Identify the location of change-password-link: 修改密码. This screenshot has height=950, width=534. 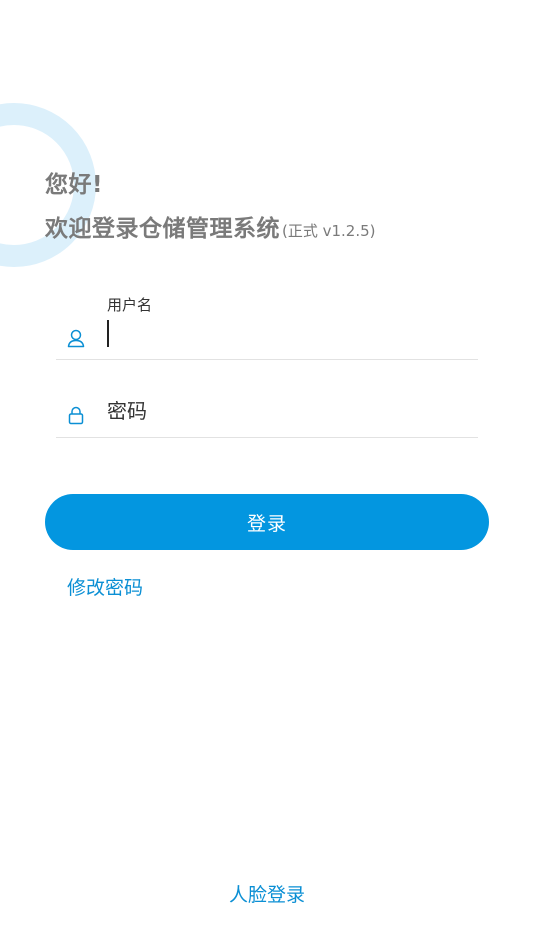
(105, 586).